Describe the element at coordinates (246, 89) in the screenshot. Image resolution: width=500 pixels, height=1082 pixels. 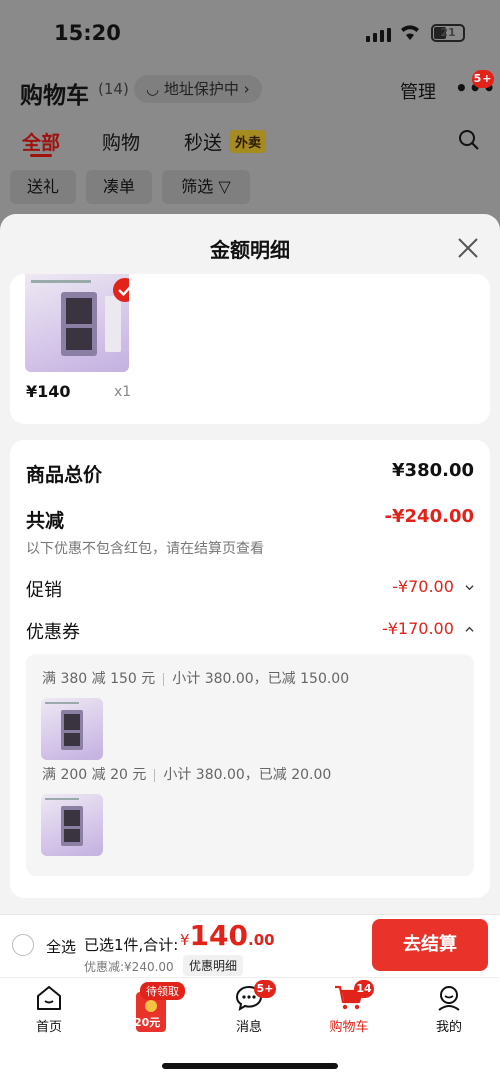
I see `chevron-right-icon: ›` at that location.